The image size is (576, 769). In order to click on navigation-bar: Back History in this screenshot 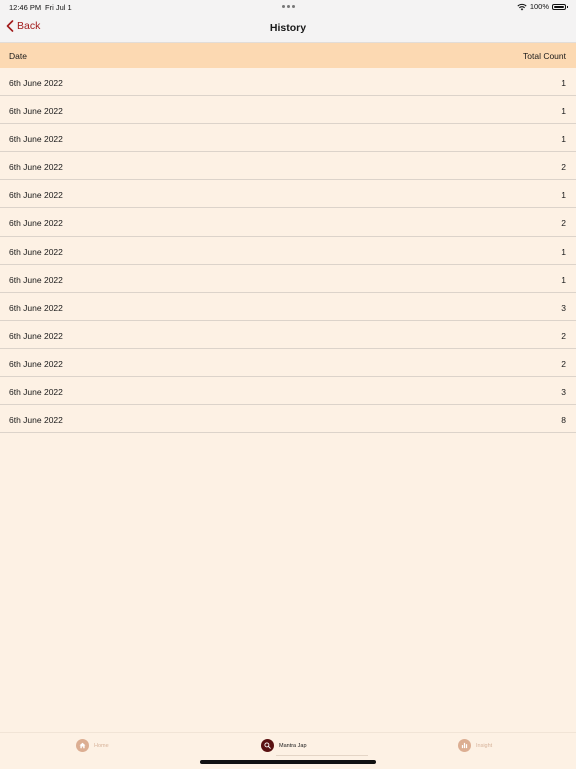, I will do `click(288, 28)`.